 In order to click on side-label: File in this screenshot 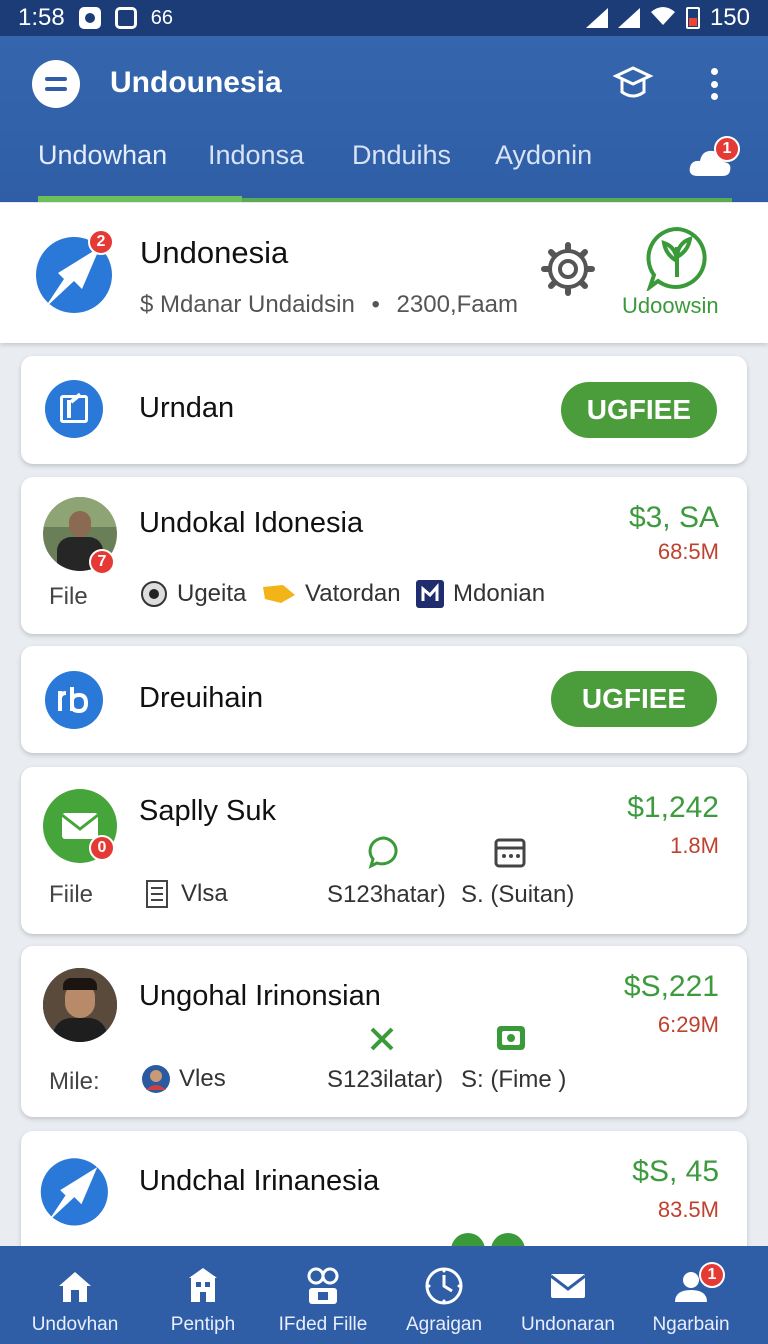, I will do `click(68, 596)`.